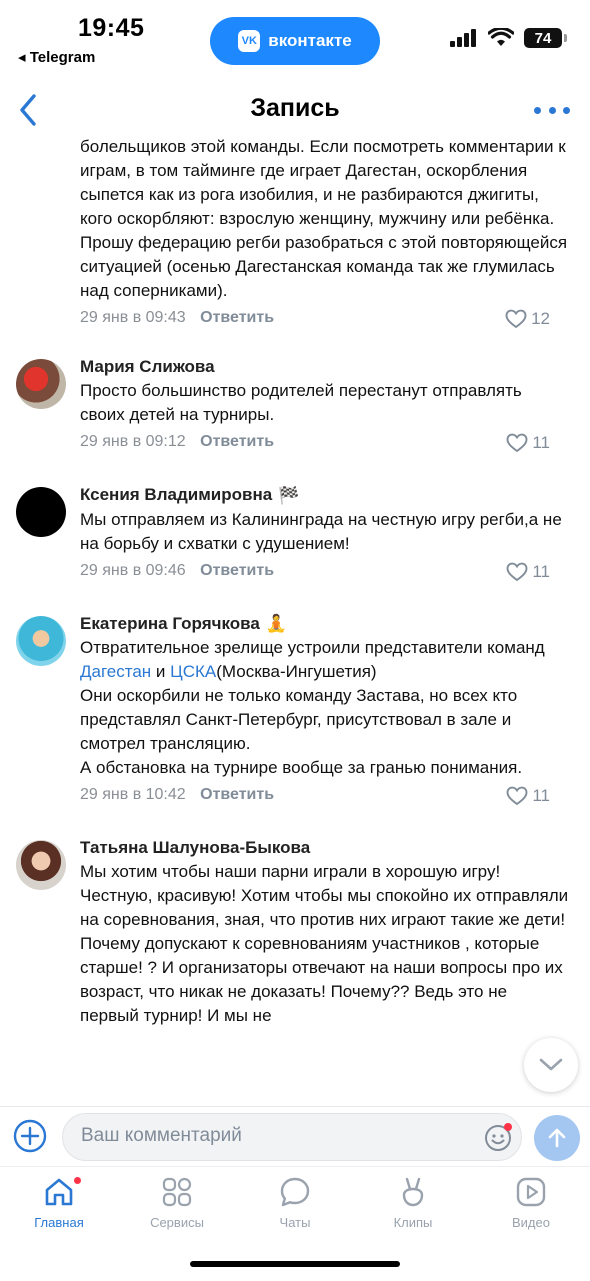 This screenshot has width=590, height=1281. I want to click on flag-emoji-icon: 🏁, so click(289, 495).